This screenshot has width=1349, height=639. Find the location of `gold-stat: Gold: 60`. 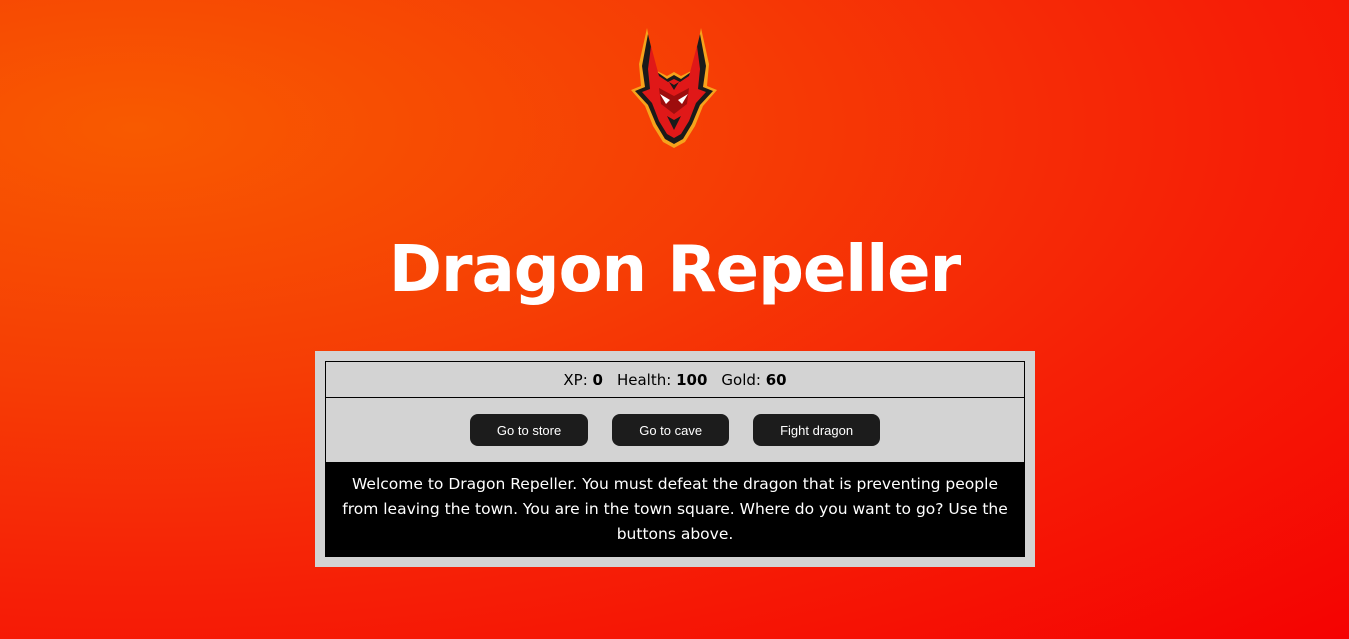

gold-stat: Gold: 60 is located at coordinates (753, 380).